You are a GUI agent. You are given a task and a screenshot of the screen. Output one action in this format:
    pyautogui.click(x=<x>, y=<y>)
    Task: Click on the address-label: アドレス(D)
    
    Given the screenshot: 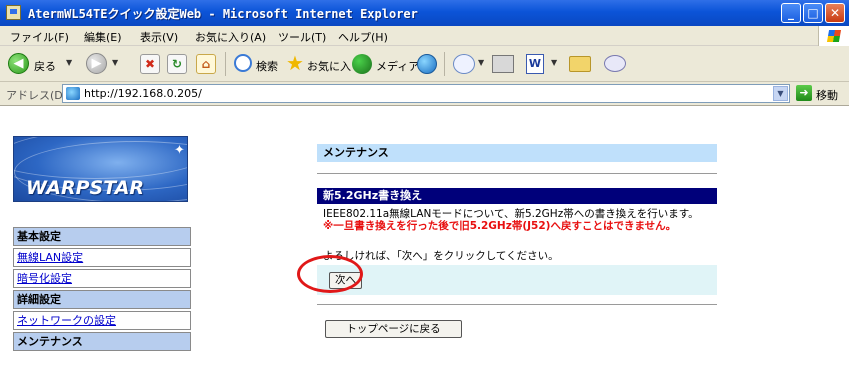 What is the action you would take?
    pyautogui.click(x=37, y=95)
    